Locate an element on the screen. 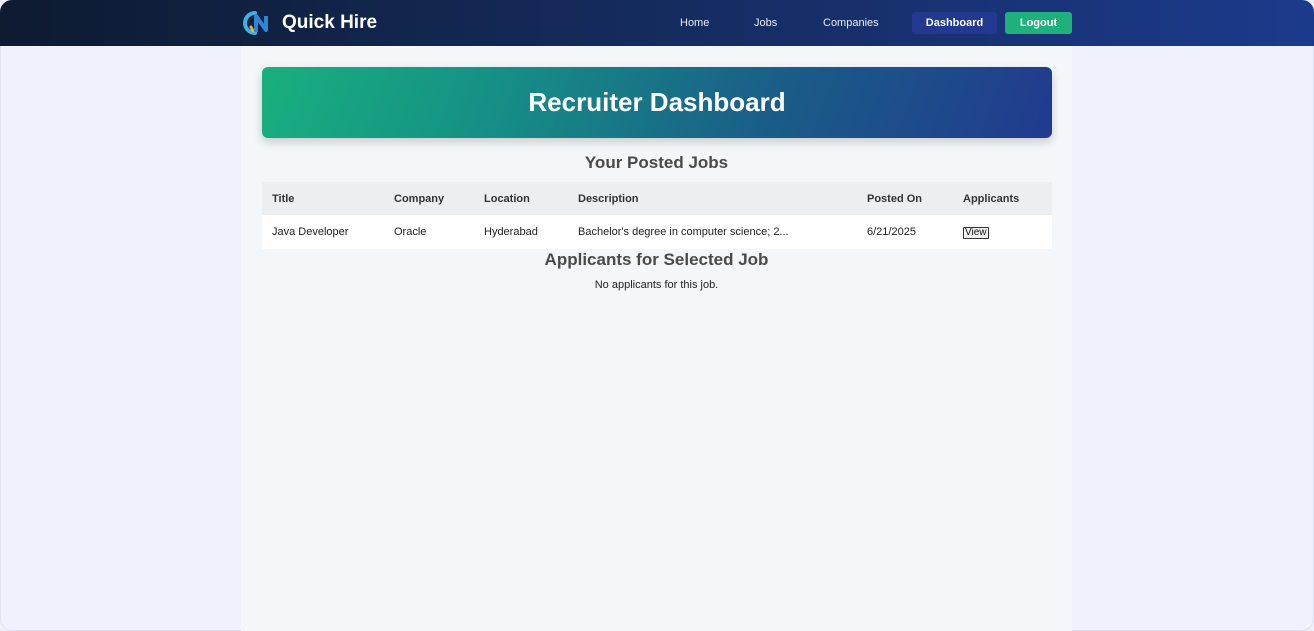 The height and width of the screenshot is (631, 1314). column-header-applicants: Applicants is located at coordinates (1002, 198).